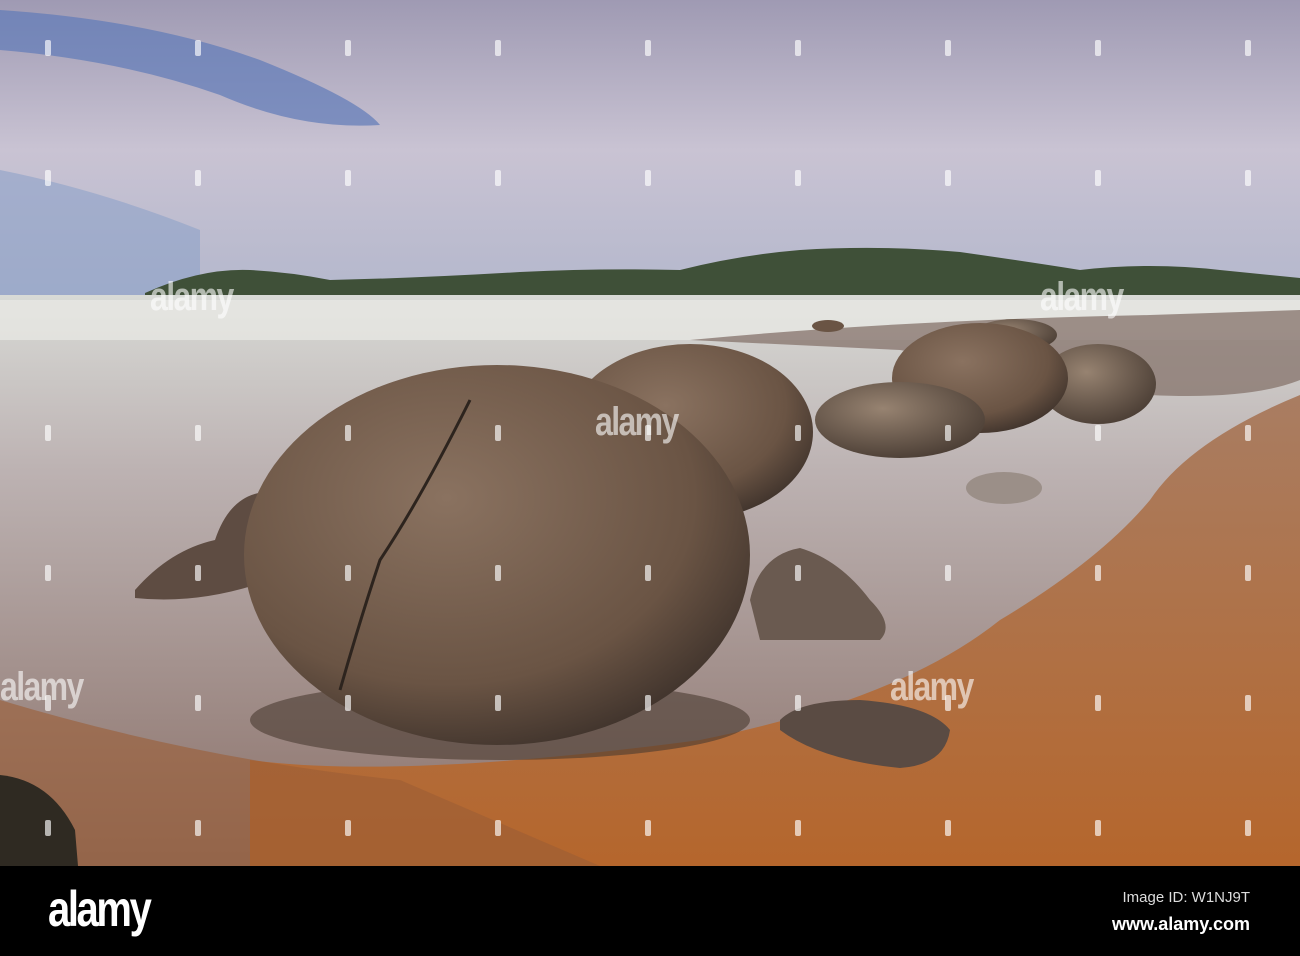  Describe the element at coordinates (1004, 488) in the screenshot. I see `small-stone` at that location.